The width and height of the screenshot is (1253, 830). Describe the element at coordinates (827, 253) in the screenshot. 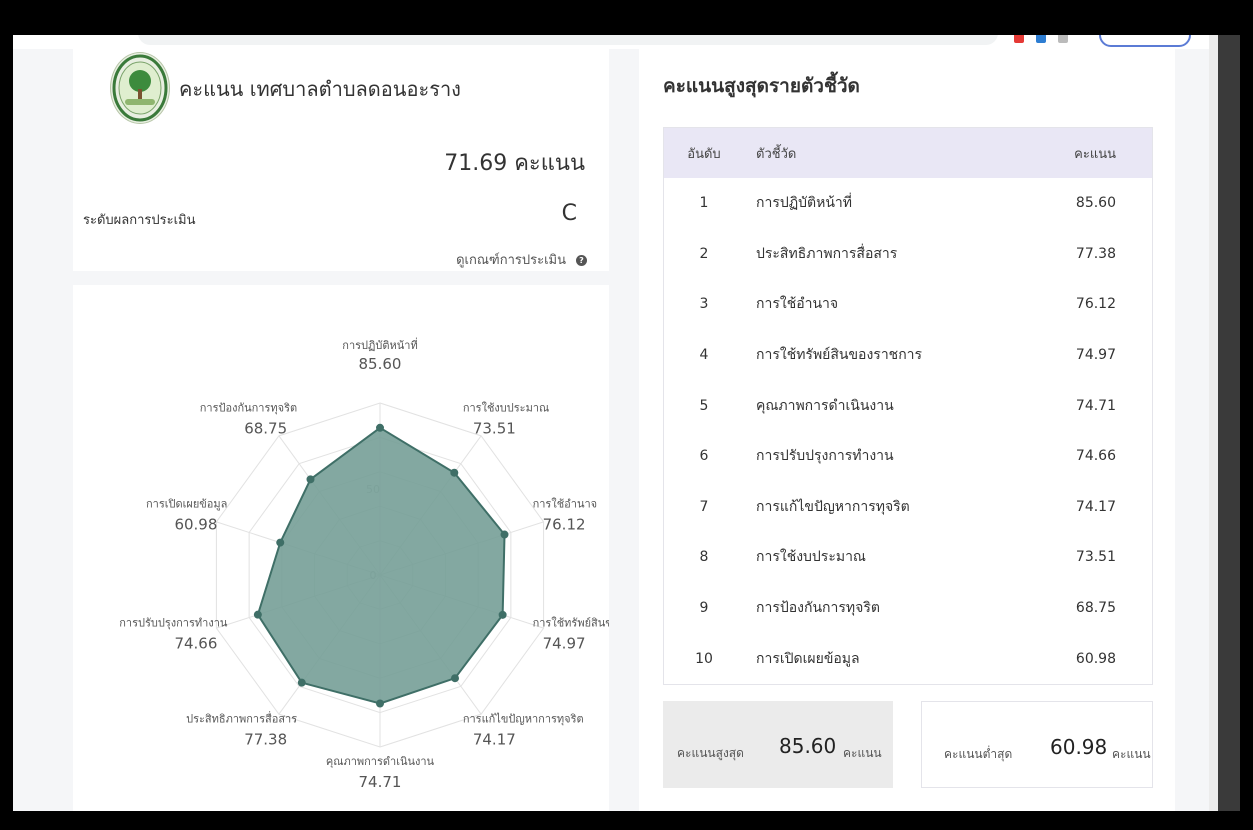

I see `row-indicator: ประสิทธิภาพการสื่อสาร` at that location.